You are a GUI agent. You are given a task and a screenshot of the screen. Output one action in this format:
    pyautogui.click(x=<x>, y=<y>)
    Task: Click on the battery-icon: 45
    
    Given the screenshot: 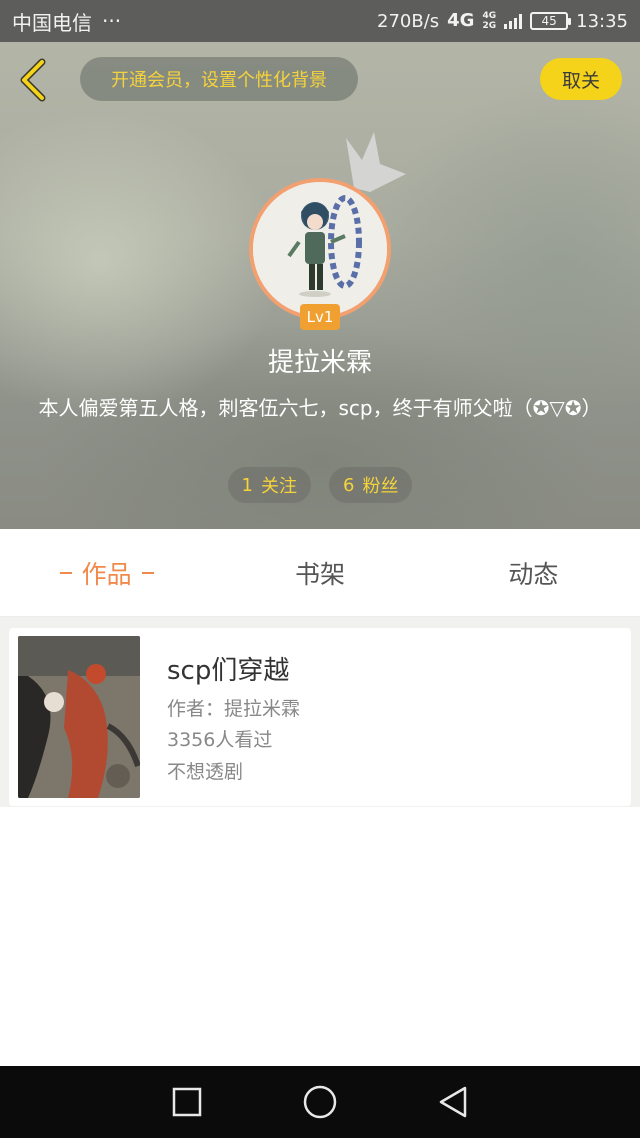 What is the action you would take?
    pyautogui.click(x=551, y=21)
    